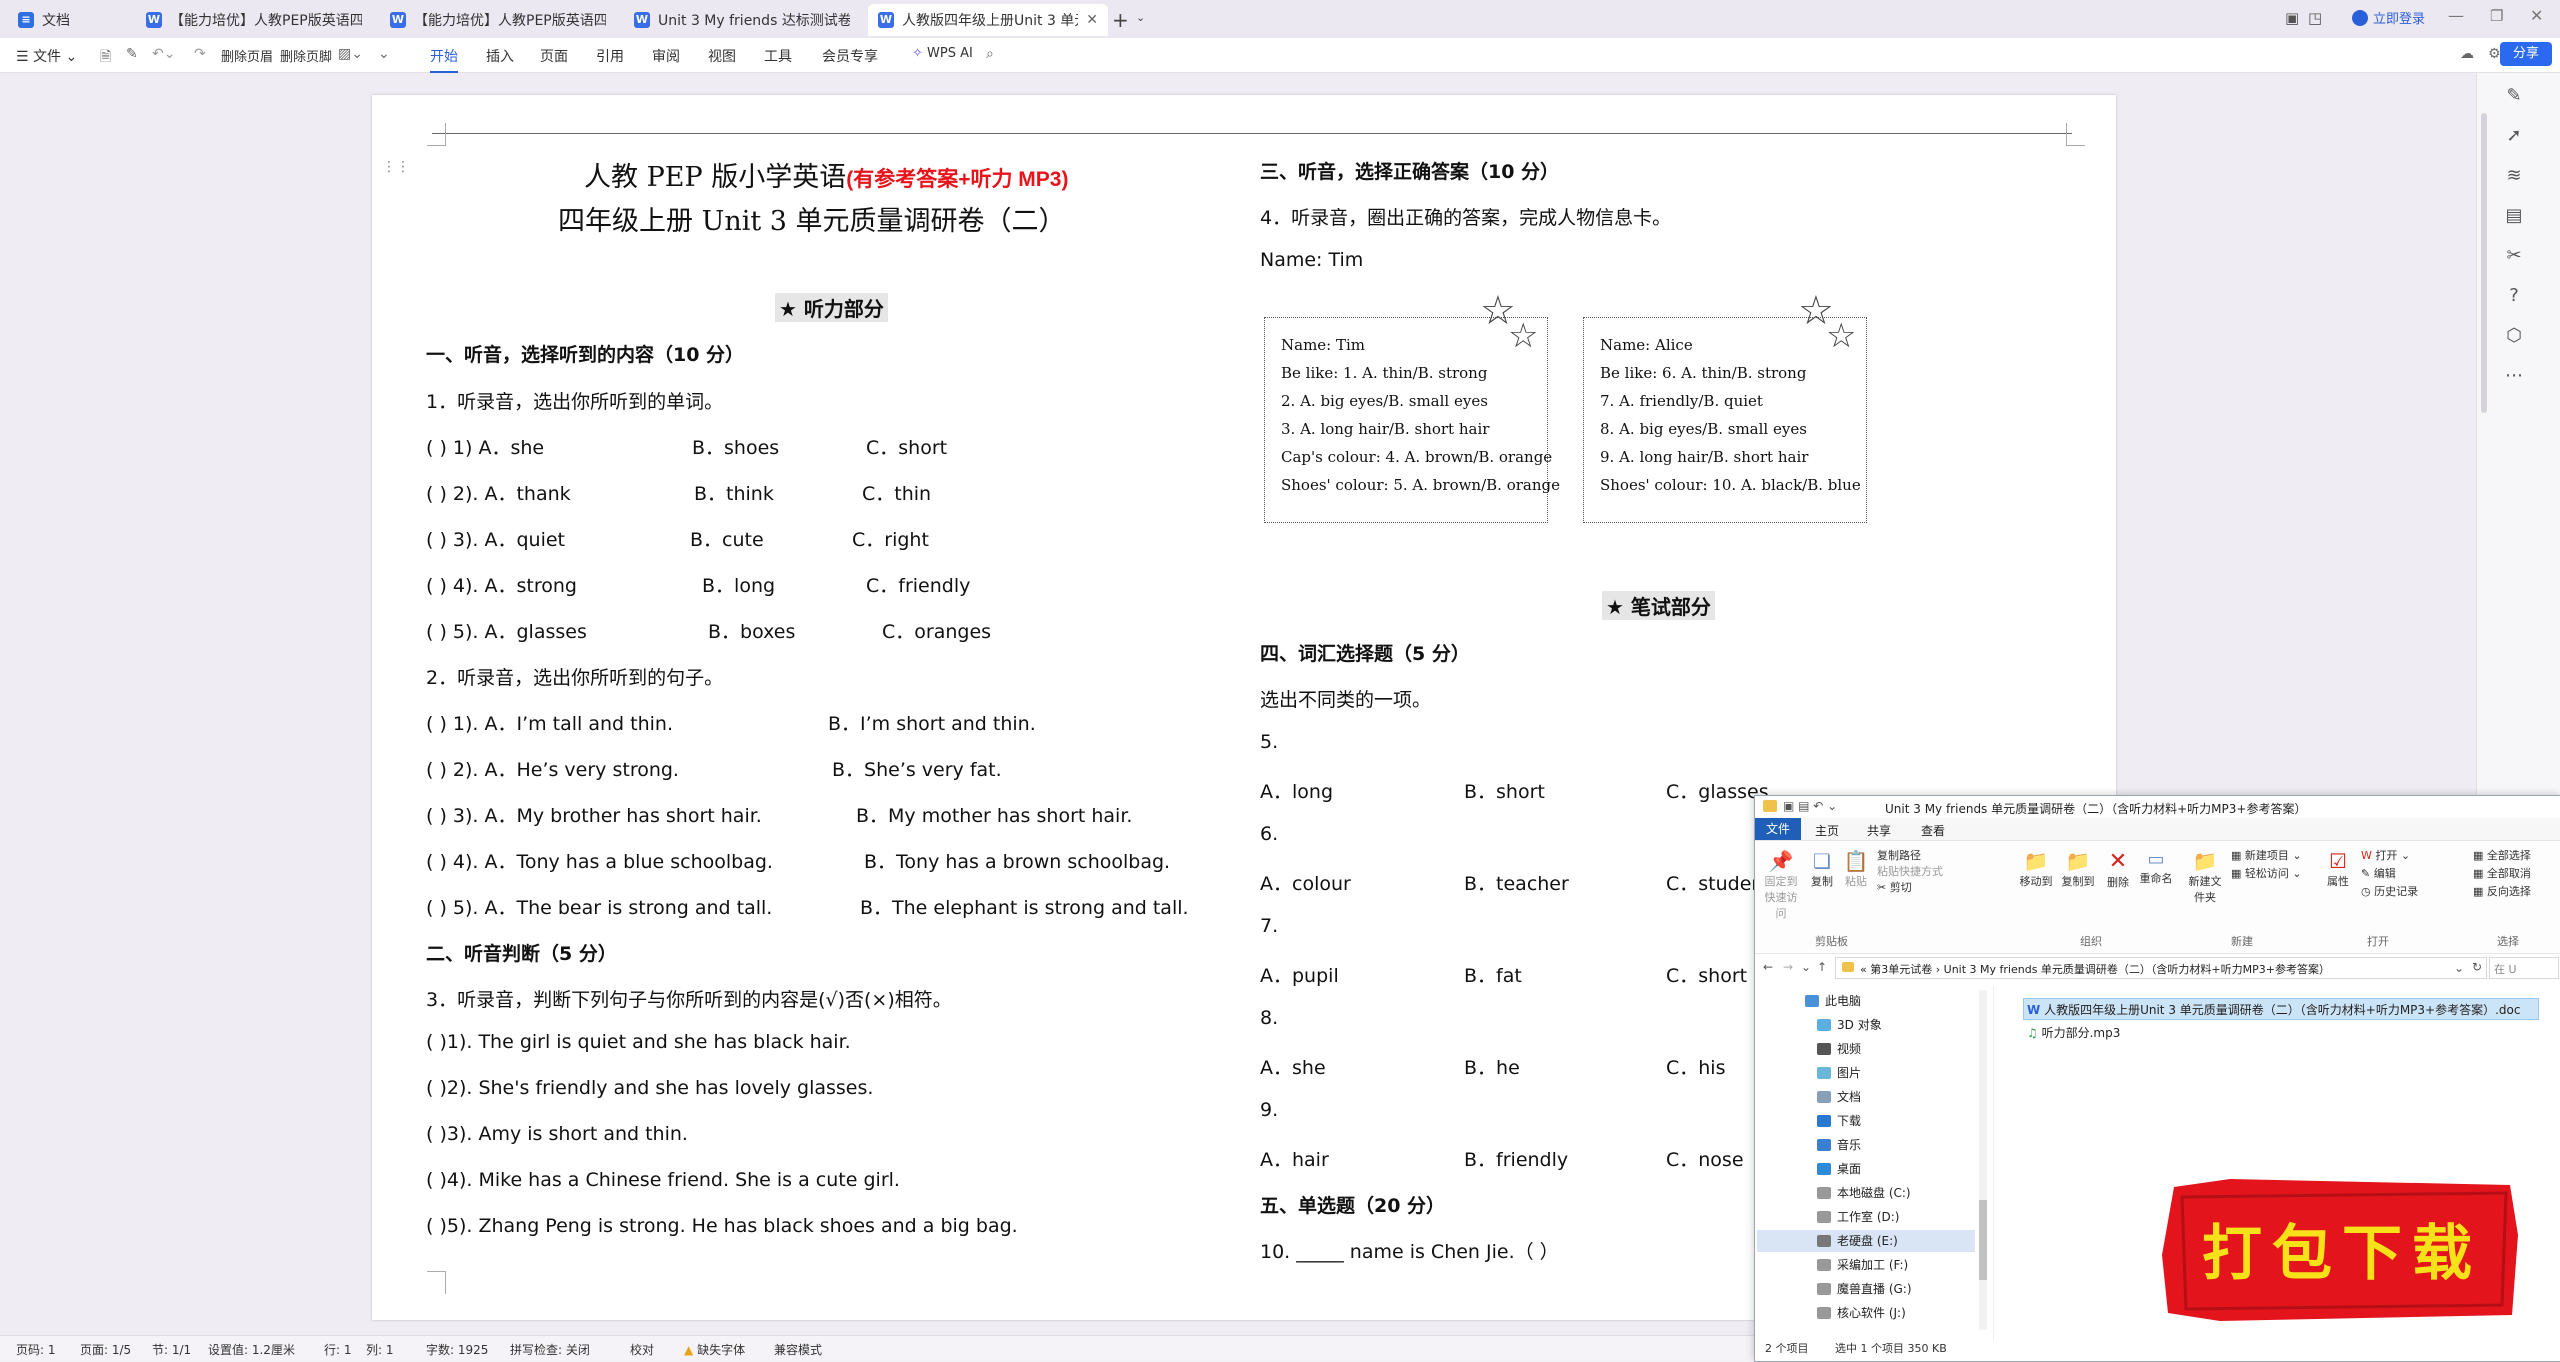 The width and height of the screenshot is (2560, 1362). I want to click on share-button: 分享, so click(2526, 54).